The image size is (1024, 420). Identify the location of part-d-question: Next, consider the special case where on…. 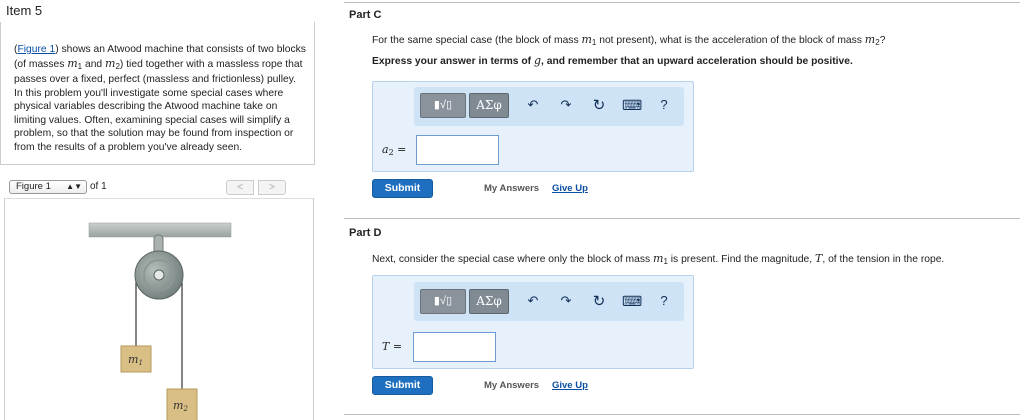
(658, 259).